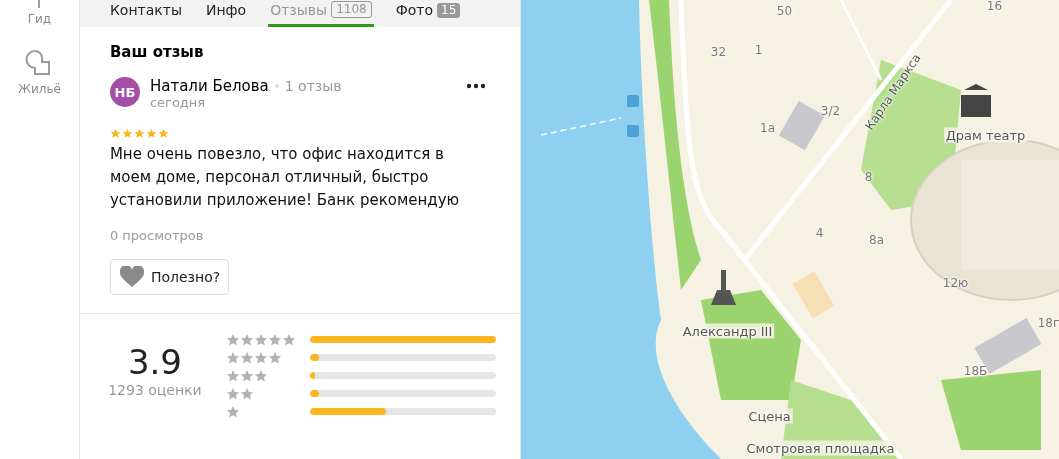  What do you see at coordinates (868, 177) in the screenshot?
I see `map-label: 8` at bounding box center [868, 177].